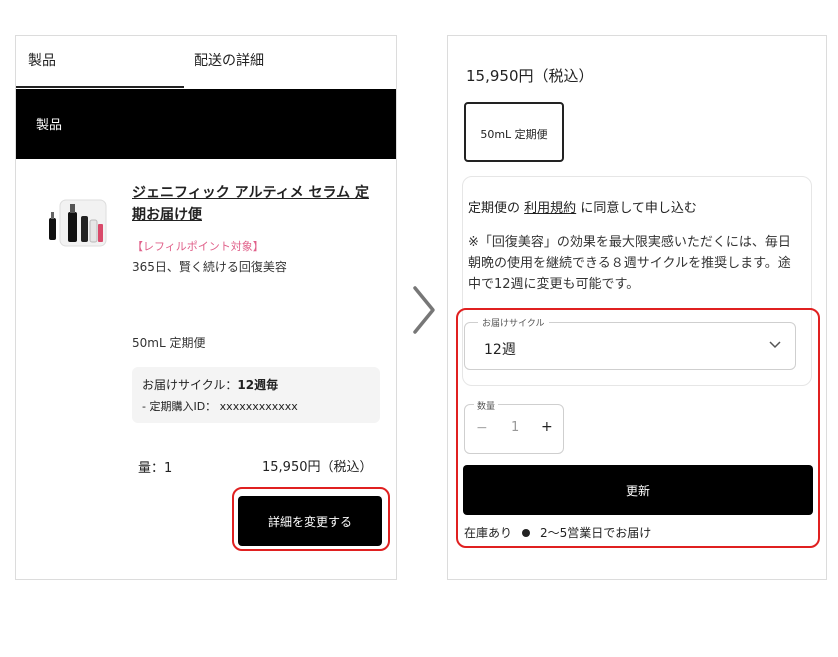 This screenshot has height=657, width=838. I want to click on delivery-eta: 2〜5営業日でお届け, so click(596, 533).